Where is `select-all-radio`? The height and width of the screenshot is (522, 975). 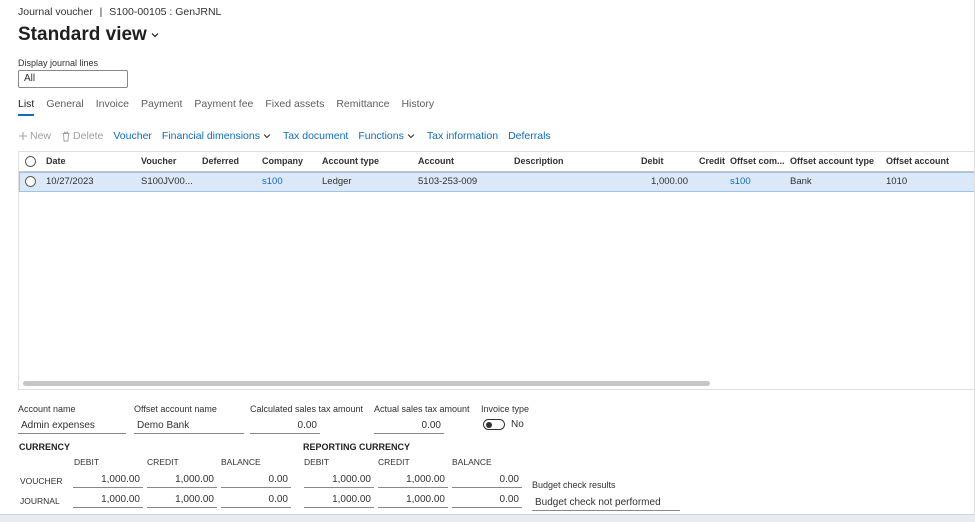
select-all-radio is located at coordinates (30, 161).